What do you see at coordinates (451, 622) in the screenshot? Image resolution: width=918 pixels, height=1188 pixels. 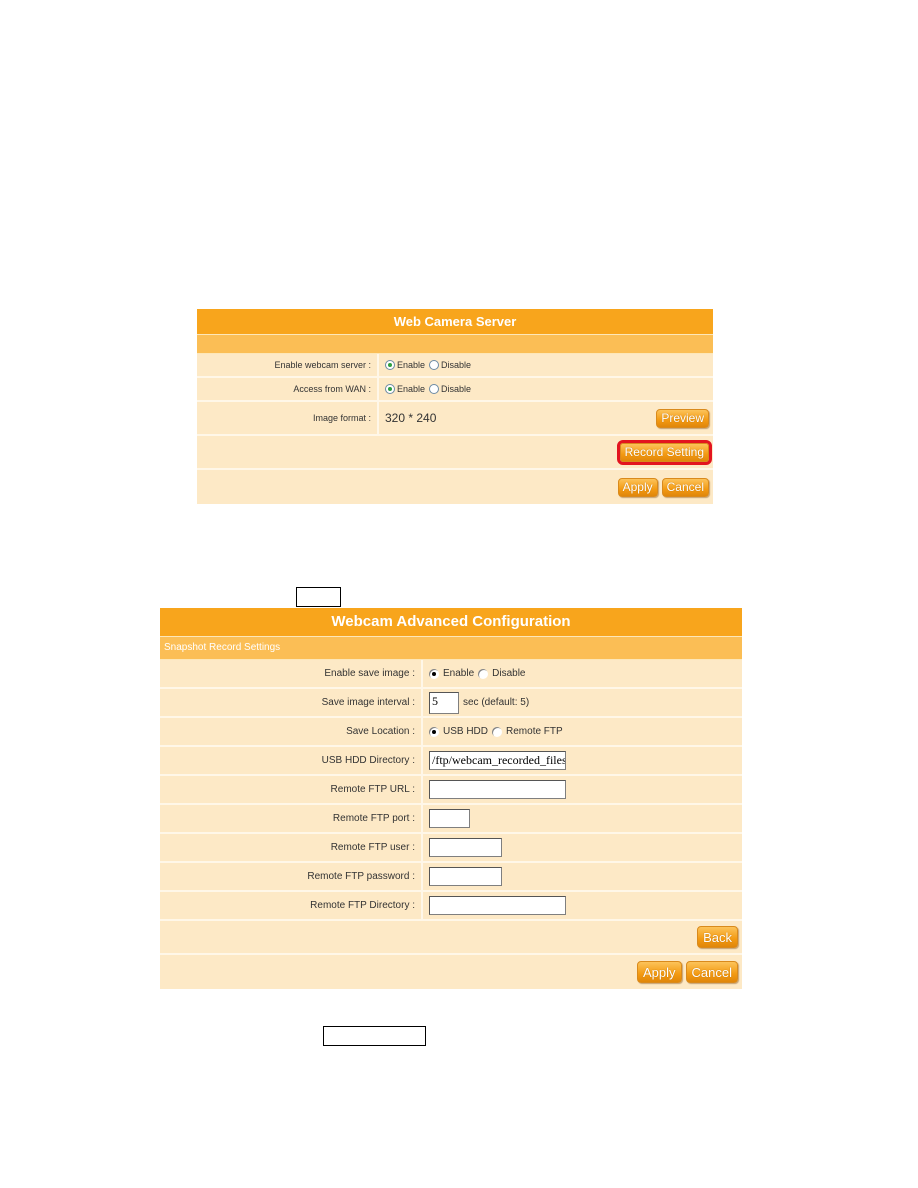 I see `panel-title: Webcam Advanced Configuration` at bounding box center [451, 622].